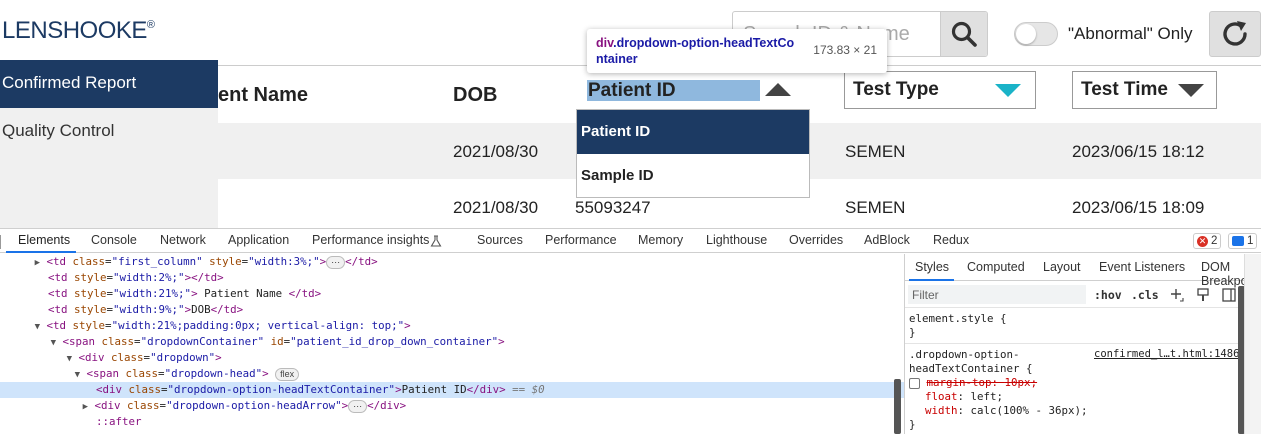 This screenshot has height=434, width=1261. I want to click on tab-styles: Styles, so click(932, 267).